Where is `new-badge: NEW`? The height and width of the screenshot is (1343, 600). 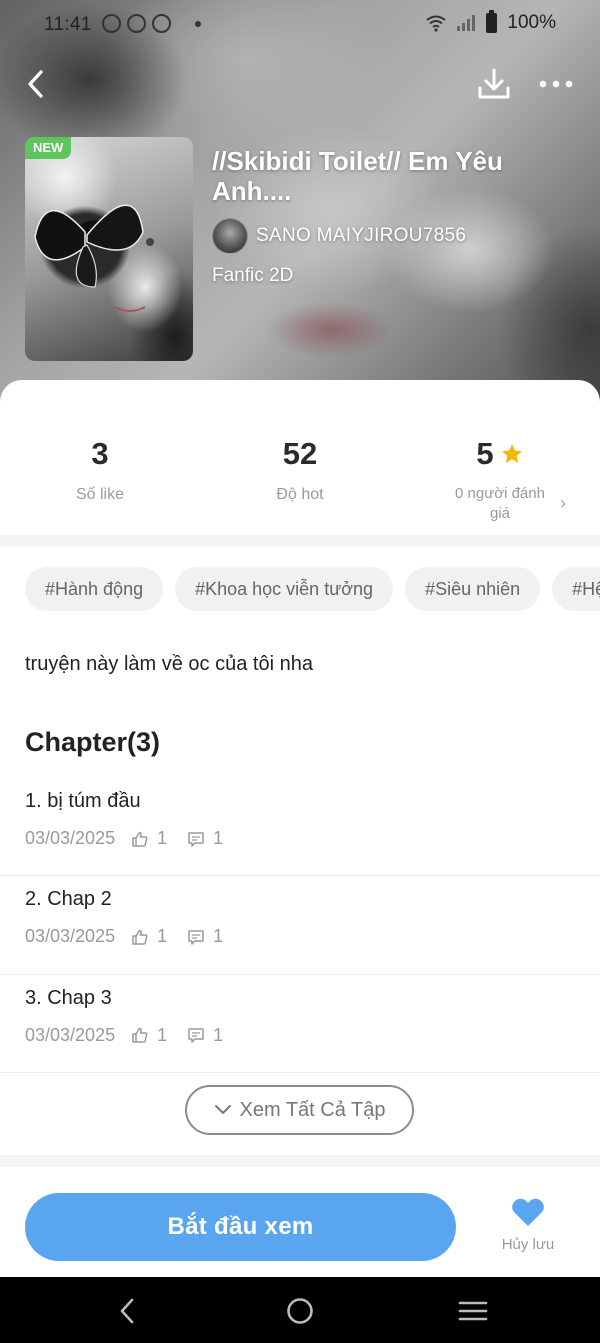
new-badge: NEW is located at coordinates (48, 148).